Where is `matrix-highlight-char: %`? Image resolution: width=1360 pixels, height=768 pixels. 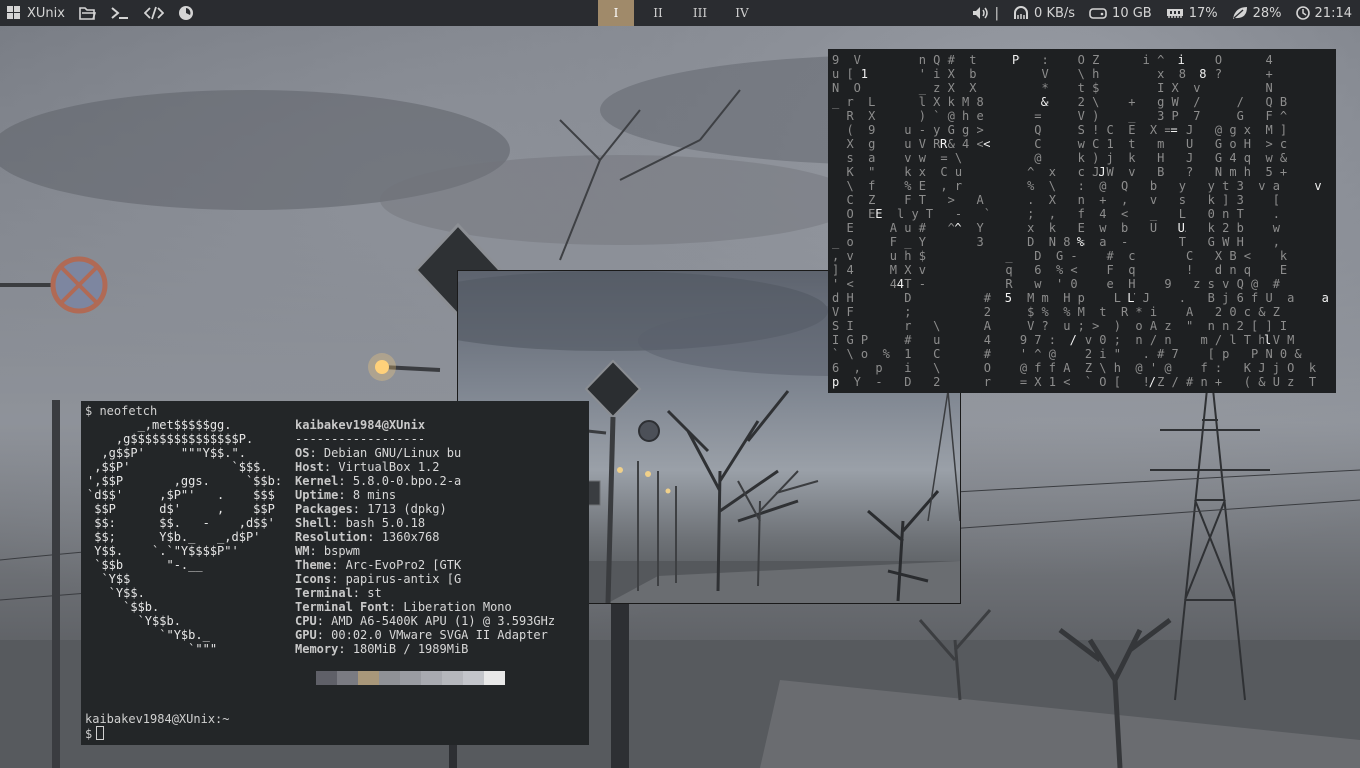
matrix-highlight-char: % is located at coordinates (1080, 242).